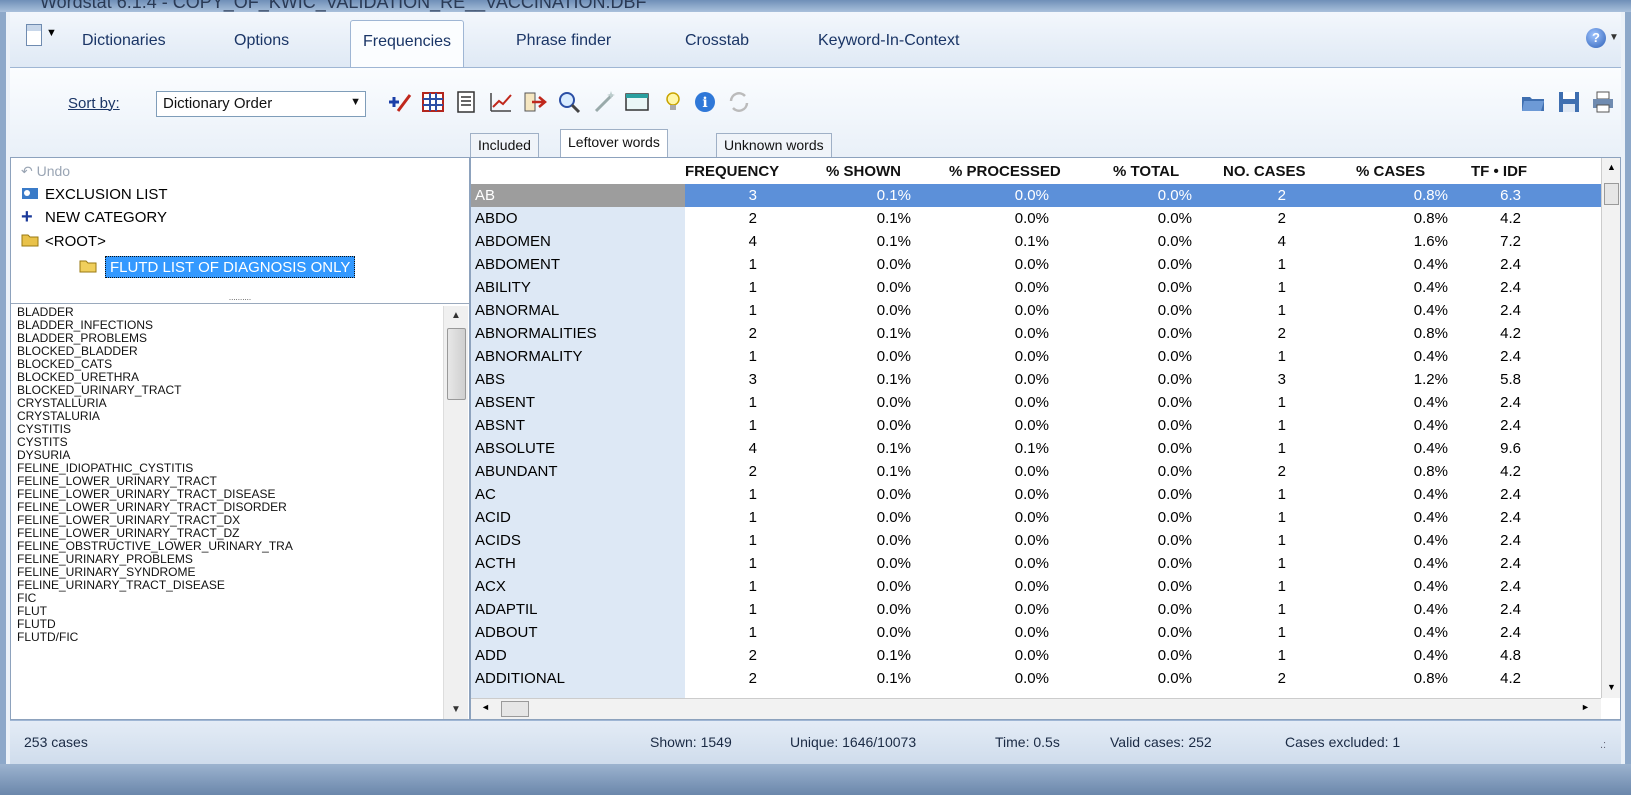 Image resolution: width=1631 pixels, height=795 pixels. I want to click on table-row: ABNORMALITY 1 0.0% 0.0% 0.0% 1 0.4% 2.4, so click(1036, 356).